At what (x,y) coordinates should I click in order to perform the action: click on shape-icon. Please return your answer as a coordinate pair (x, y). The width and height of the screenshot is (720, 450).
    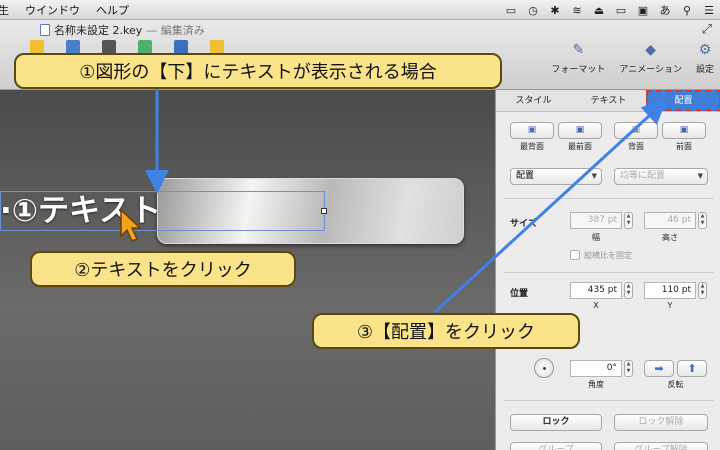
    Looking at the image, I should click on (145, 47).